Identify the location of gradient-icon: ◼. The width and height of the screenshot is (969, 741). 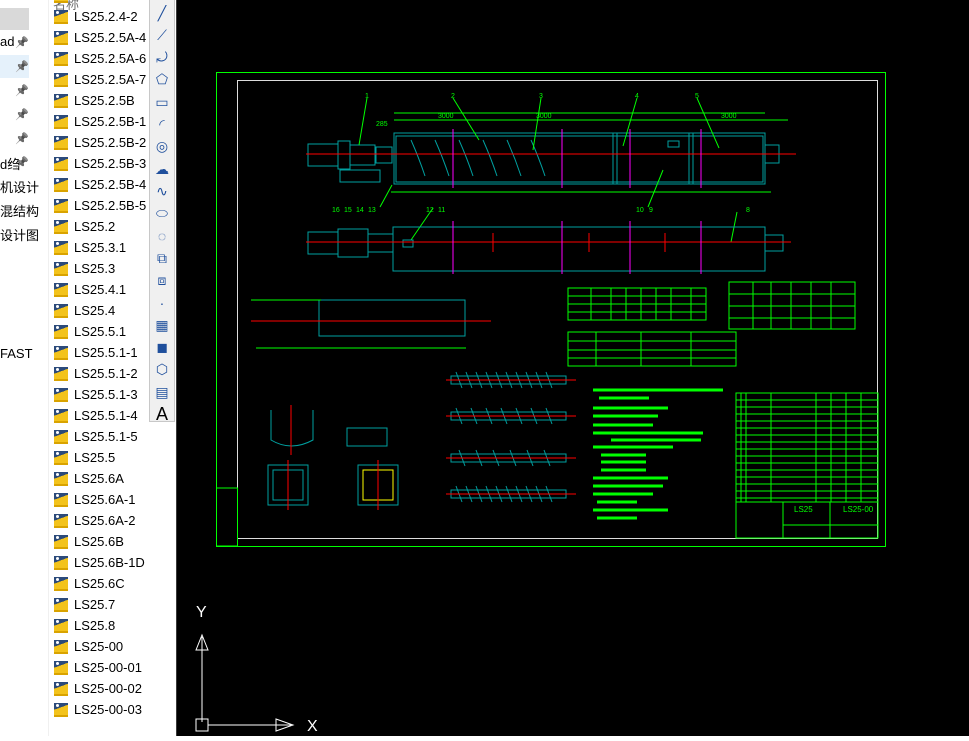
(162, 348).